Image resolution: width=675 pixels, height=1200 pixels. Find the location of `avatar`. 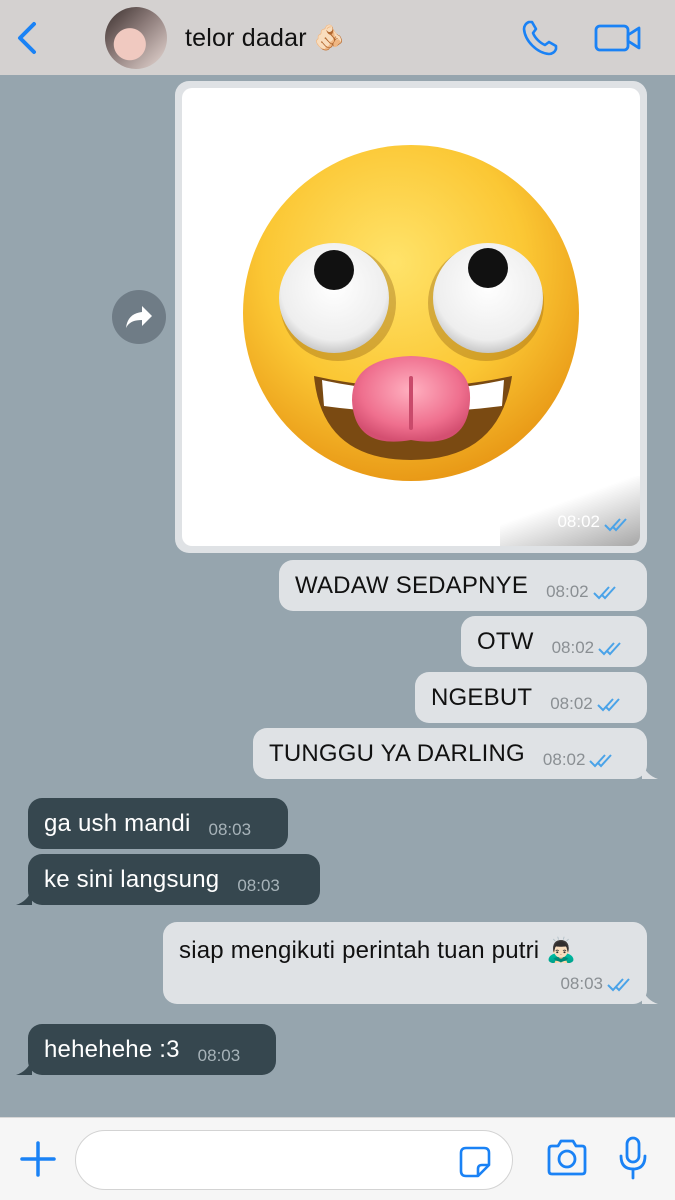

avatar is located at coordinates (136, 38).